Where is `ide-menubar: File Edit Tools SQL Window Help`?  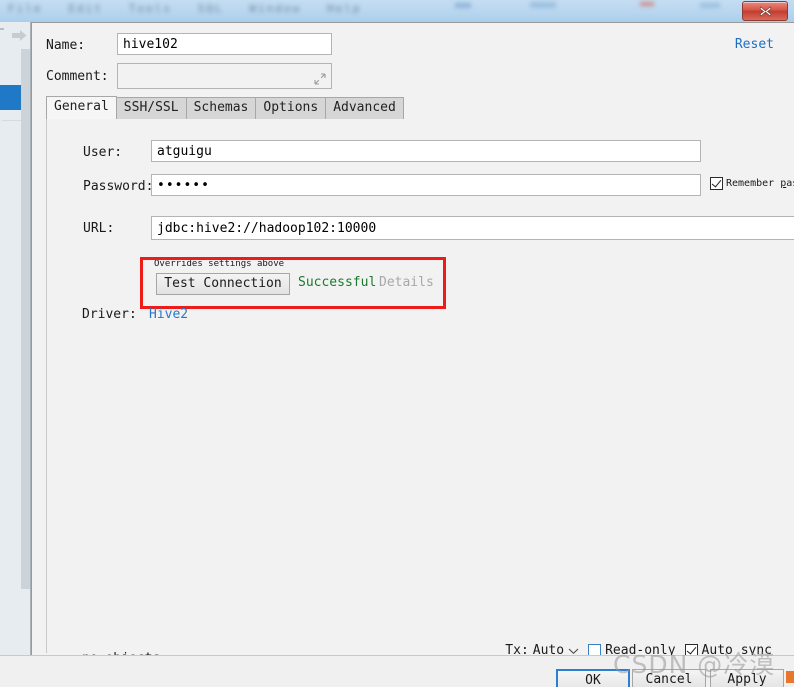
ide-menubar: File Edit Tools SQL Window Help is located at coordinates (397, 11).